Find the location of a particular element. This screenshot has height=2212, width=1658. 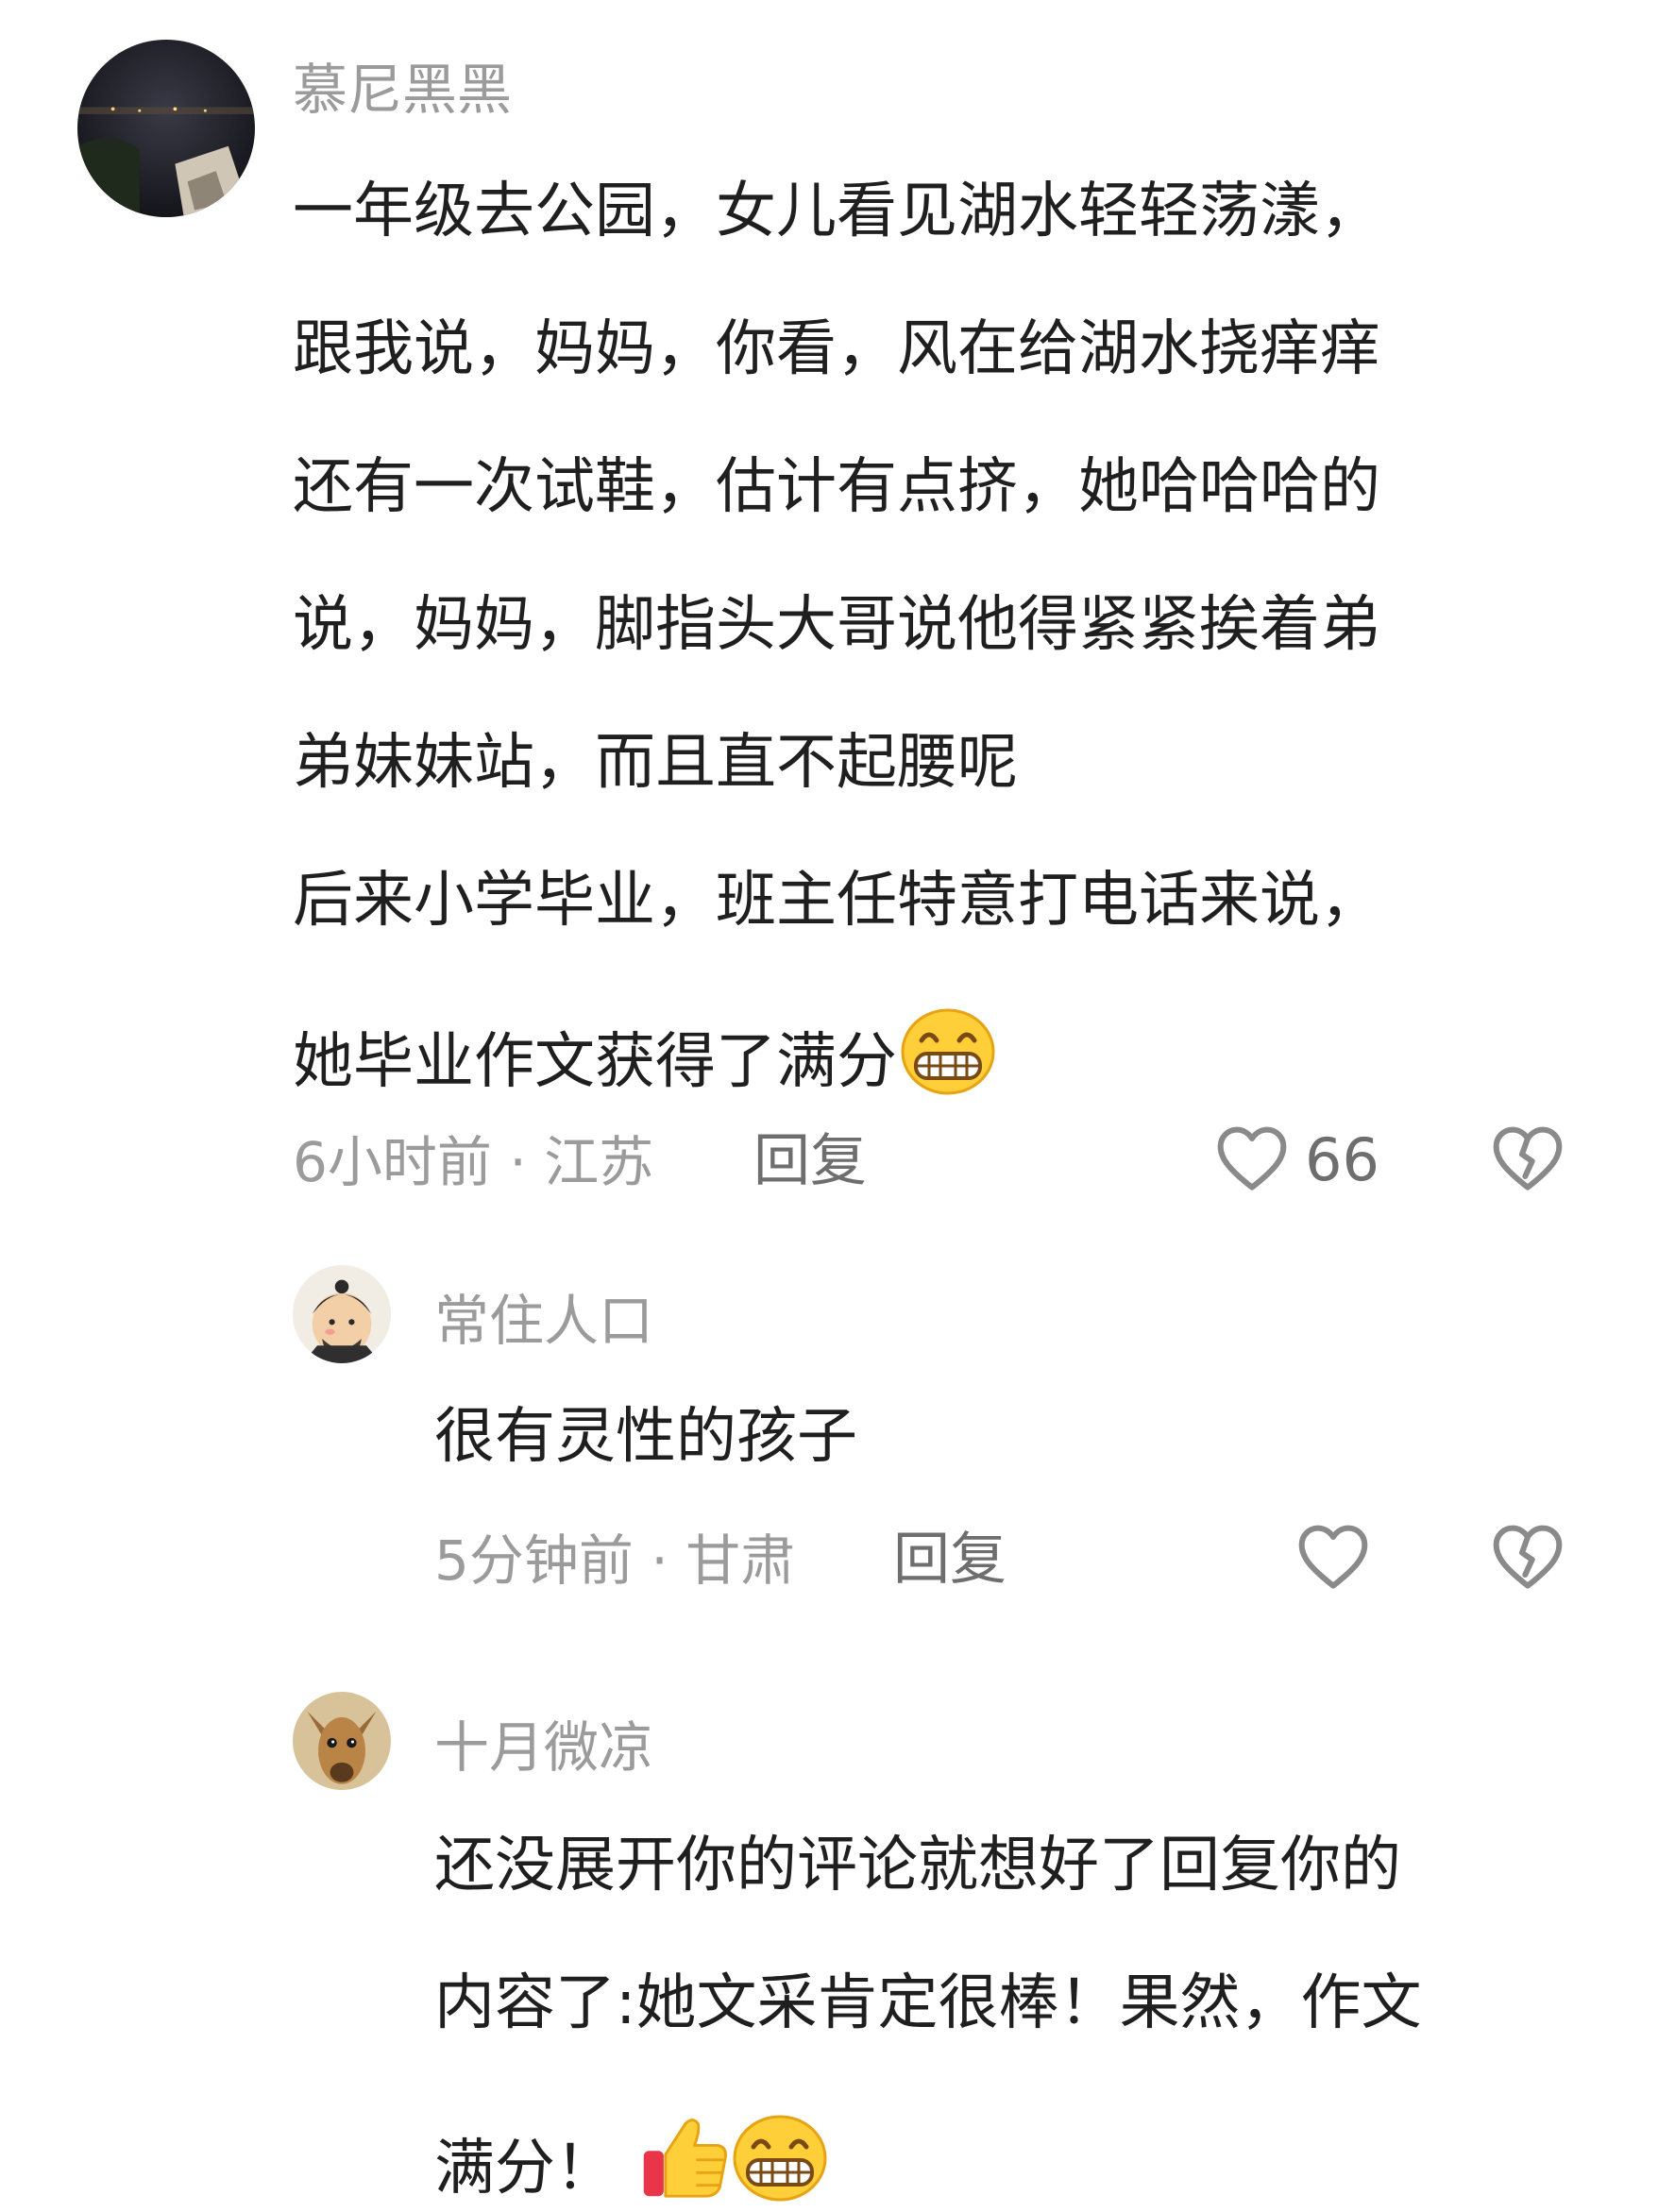

comment-text-segment: 她毕业作文获得了满分 is located at coordinates (595, 1062).